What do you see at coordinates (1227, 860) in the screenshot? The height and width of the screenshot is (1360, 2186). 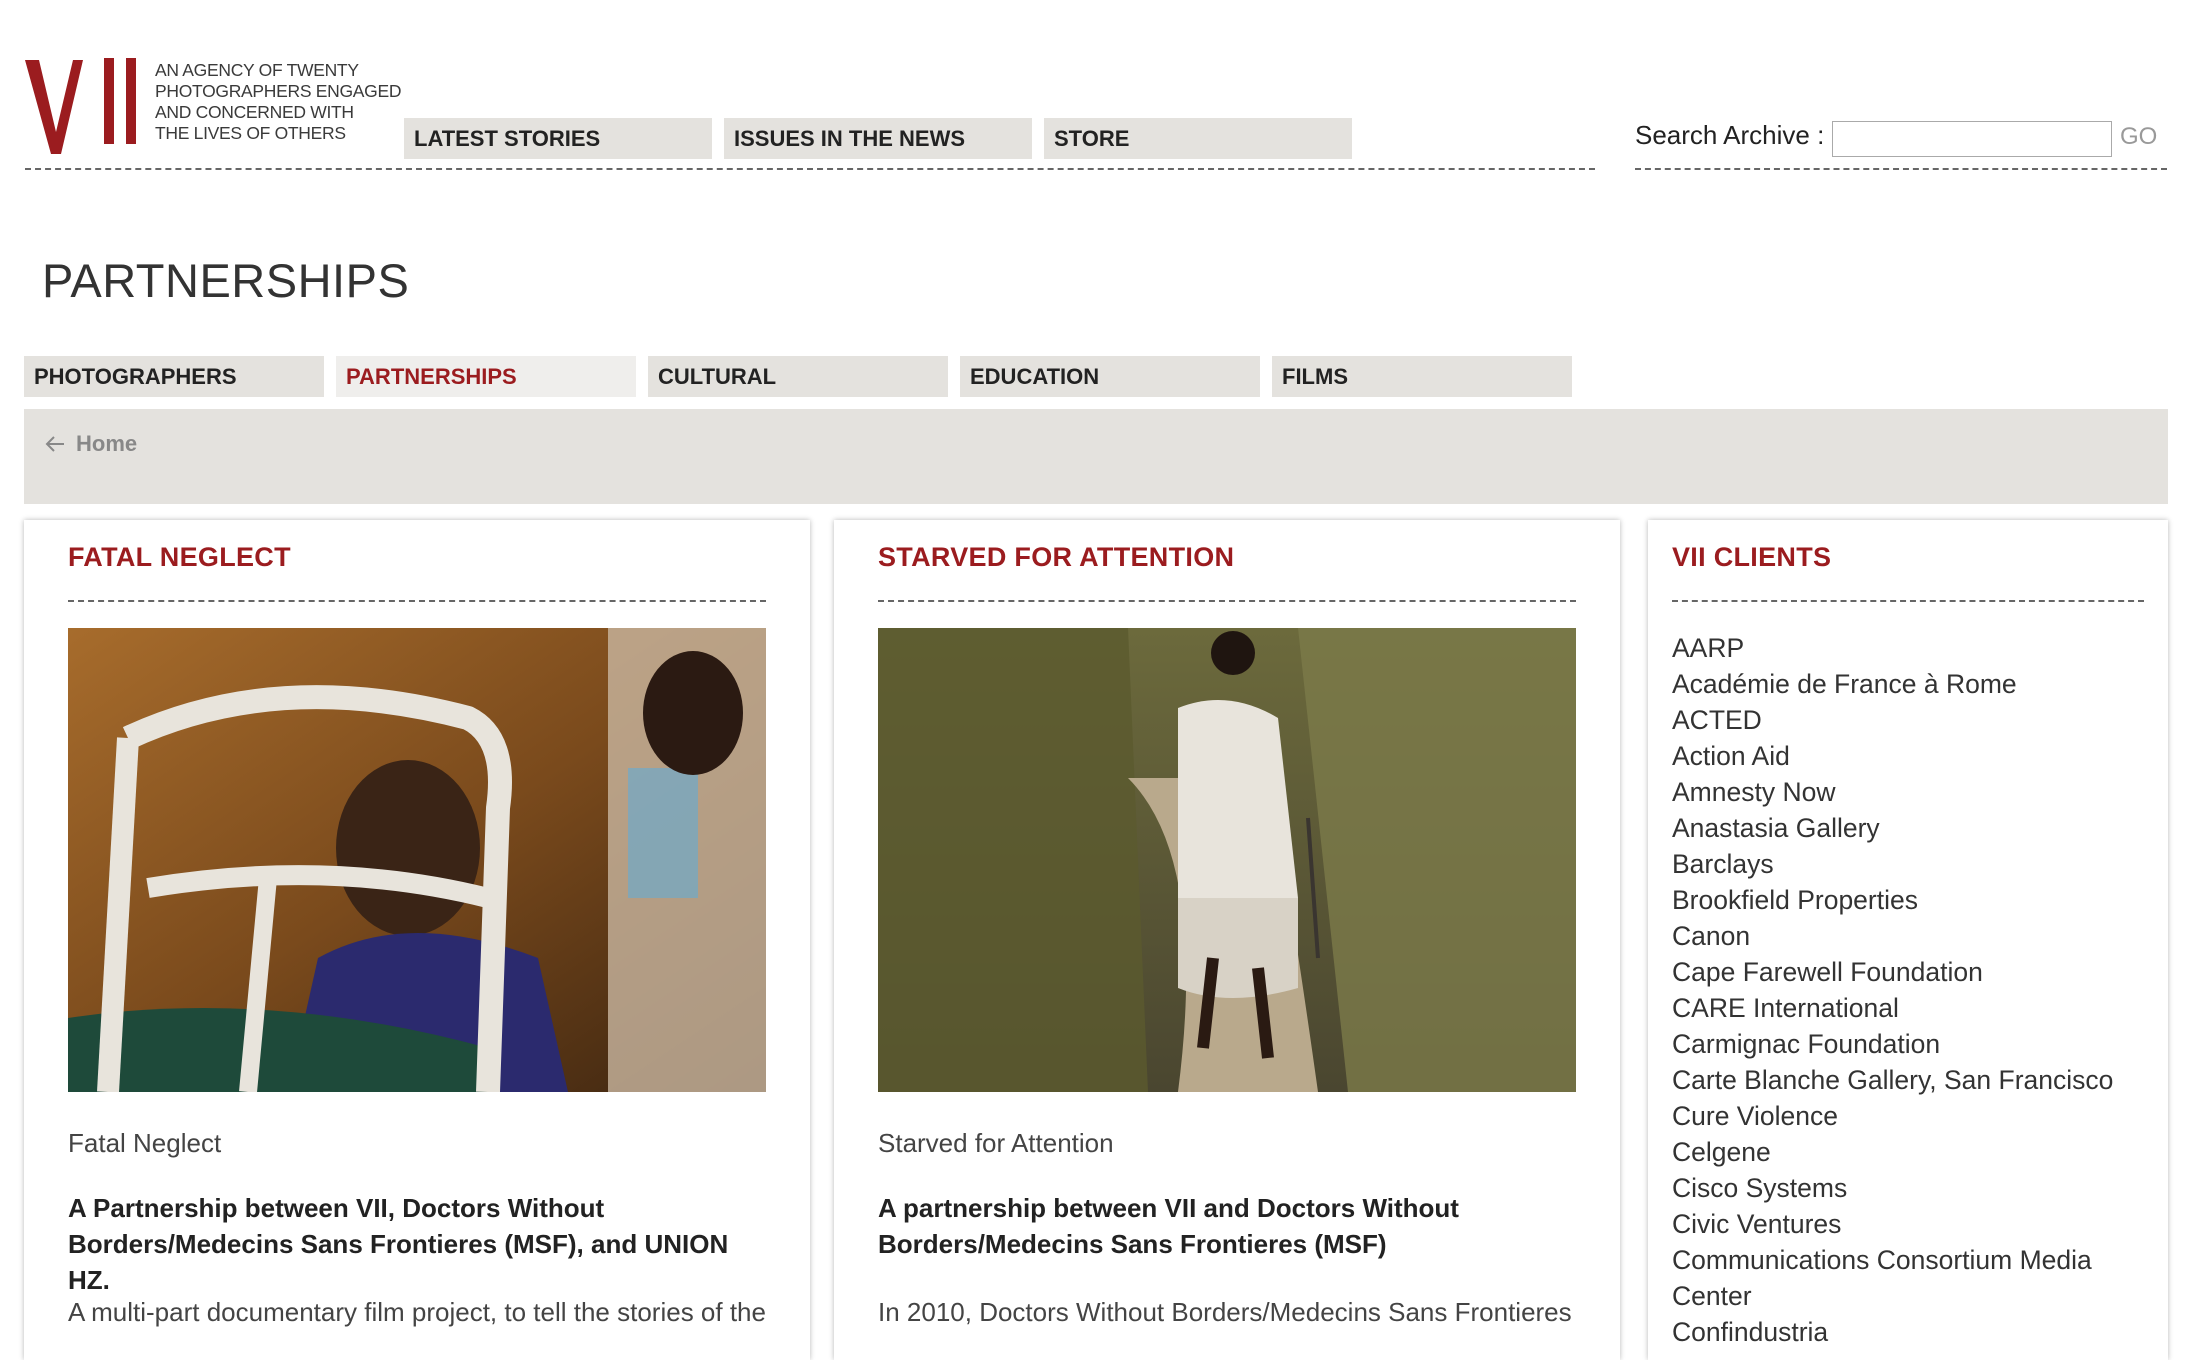 I see `starved-for-attention-photo` at bounding box center [1227, 860].